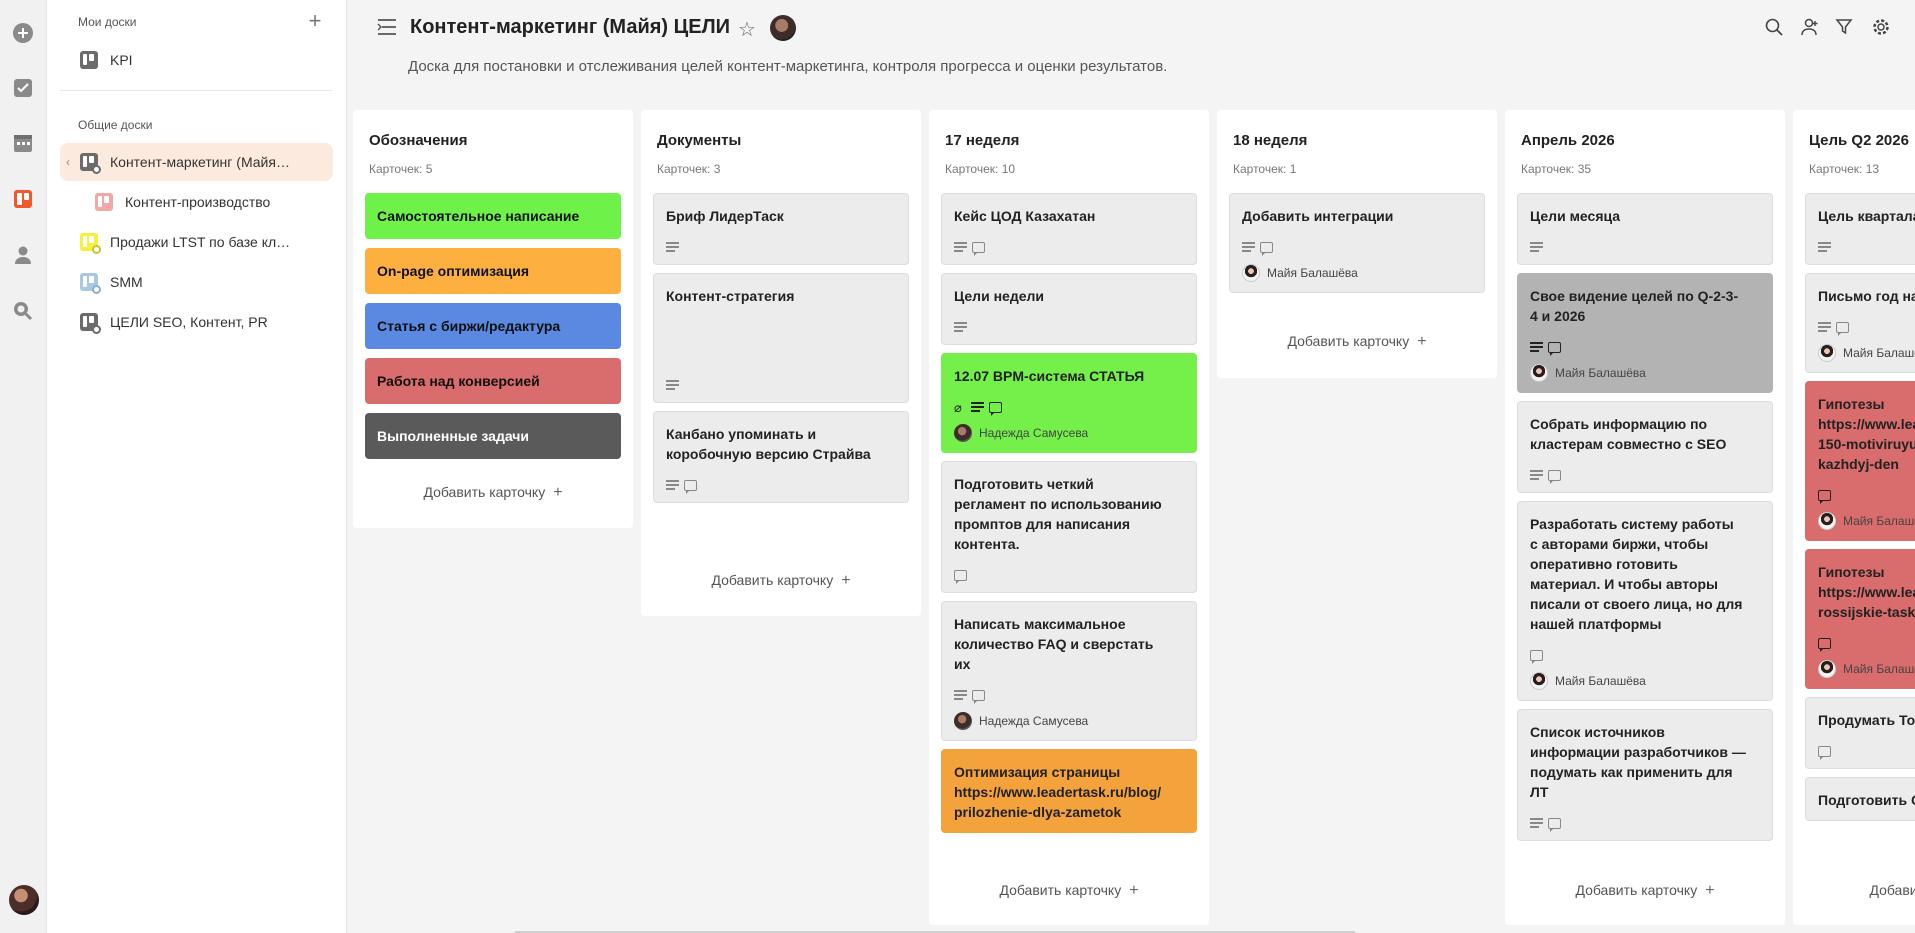 Image resolution: width=1915 pixels, height=933 pixels. I want to click on legend-item: Самостоятельное написание, so click(493, 216).